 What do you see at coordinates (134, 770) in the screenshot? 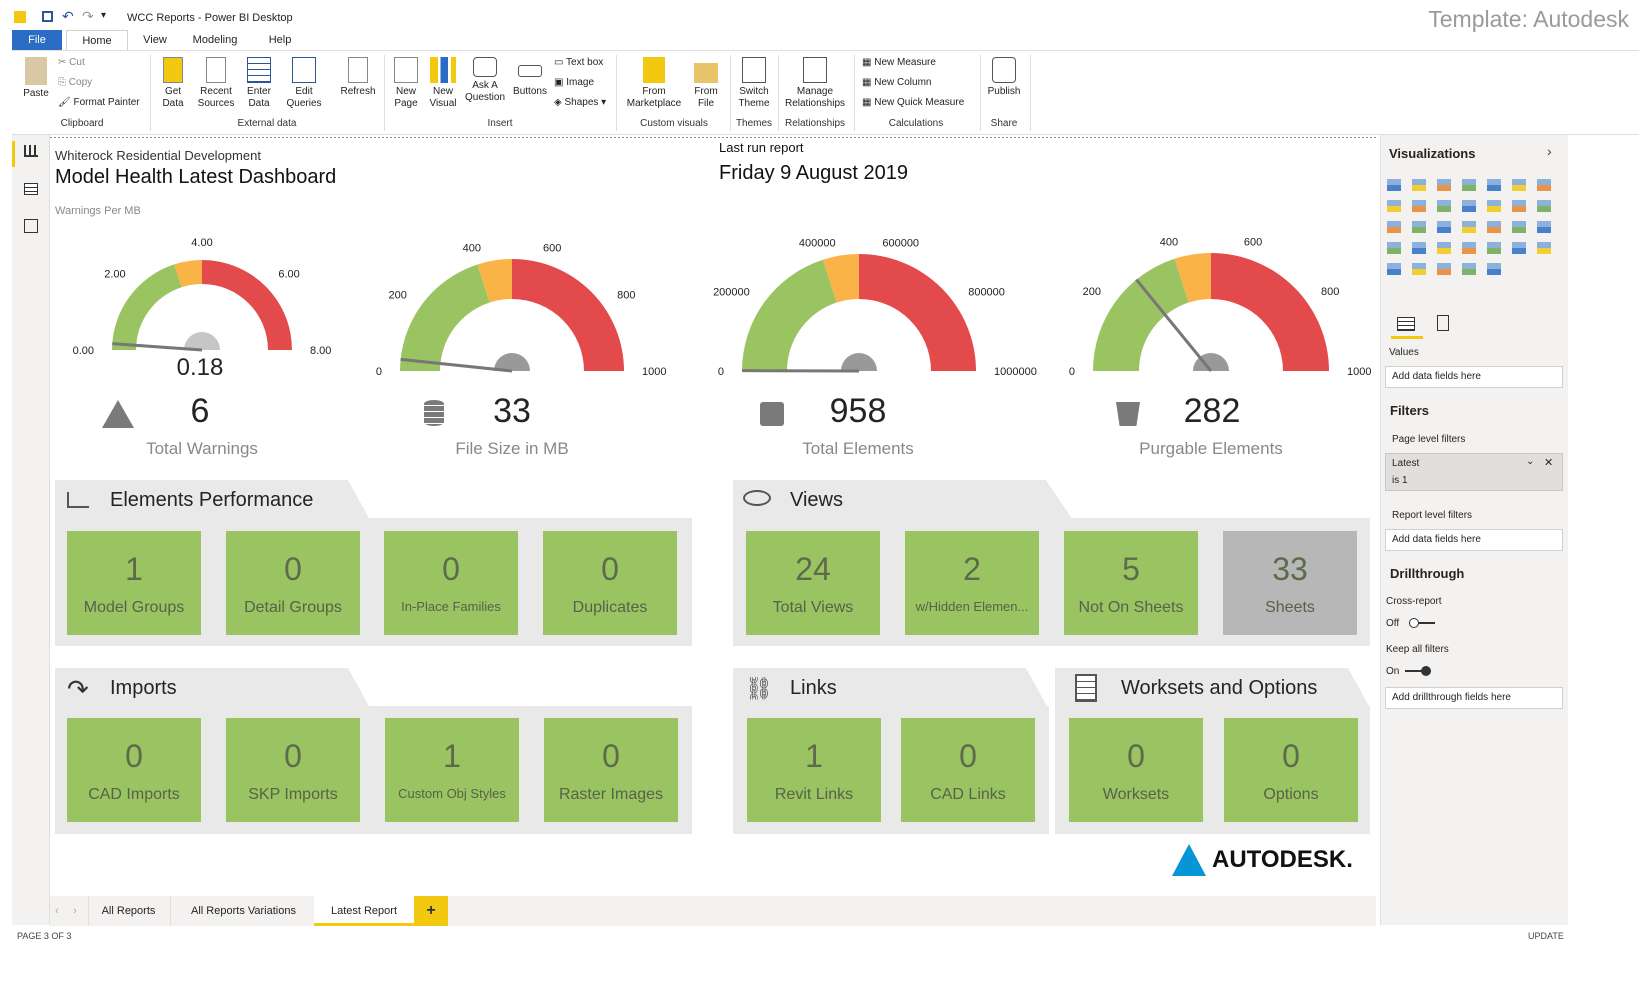
I see `card-imports: 0 CAD Imports` at bounding box center [134, 770].